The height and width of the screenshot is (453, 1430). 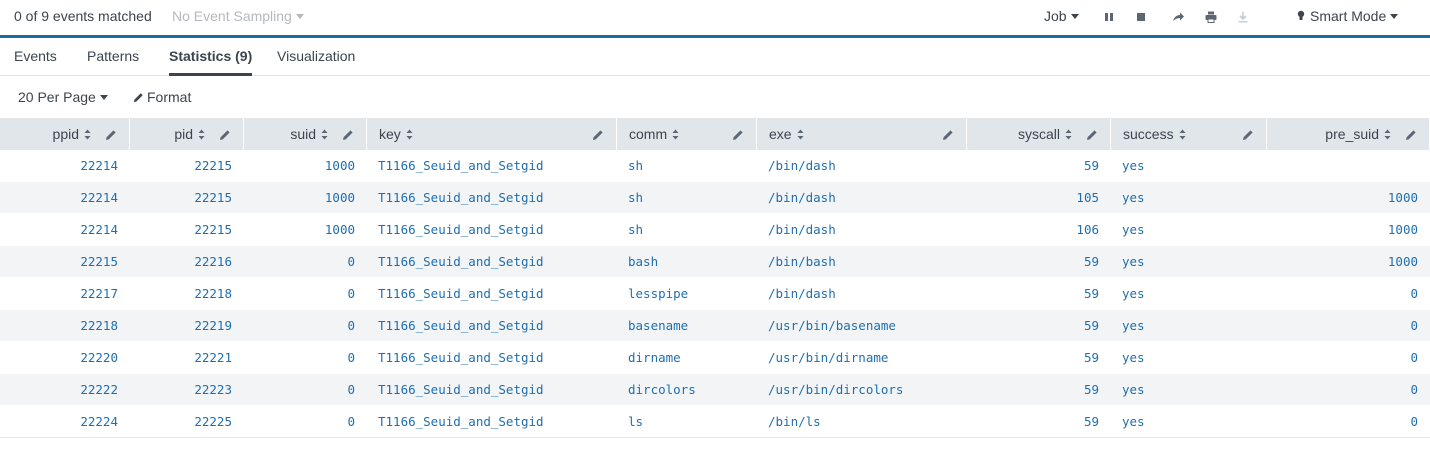 I want to click on stop-icon, so click(x=1141, y=17).